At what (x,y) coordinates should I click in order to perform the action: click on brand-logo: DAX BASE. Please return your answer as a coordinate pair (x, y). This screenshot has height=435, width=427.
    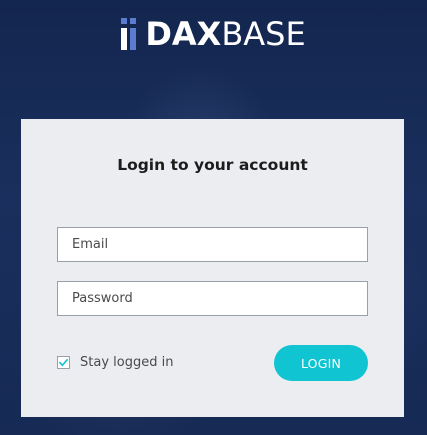
    Looking at the image, I should click on (213, 34).